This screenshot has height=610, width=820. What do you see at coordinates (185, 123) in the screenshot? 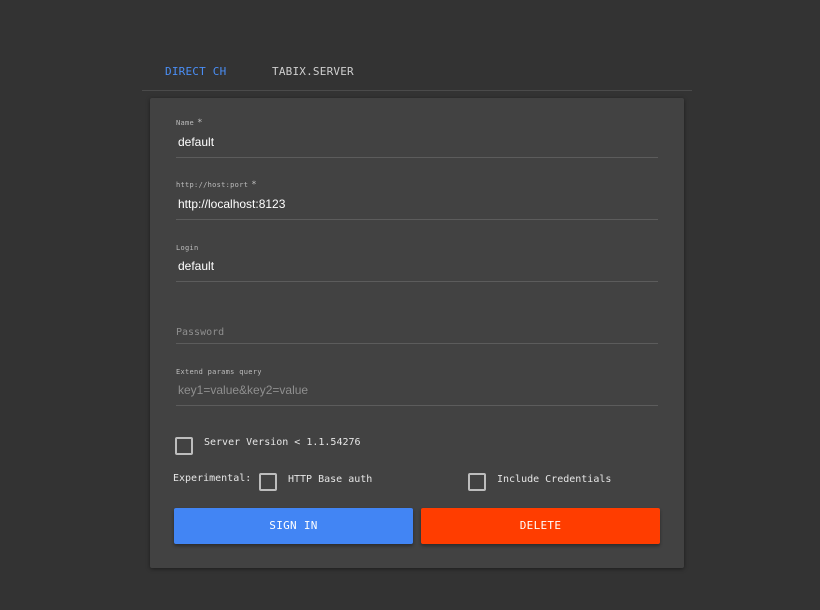
I see `name-label: Name` at bounding box center [185, 123].